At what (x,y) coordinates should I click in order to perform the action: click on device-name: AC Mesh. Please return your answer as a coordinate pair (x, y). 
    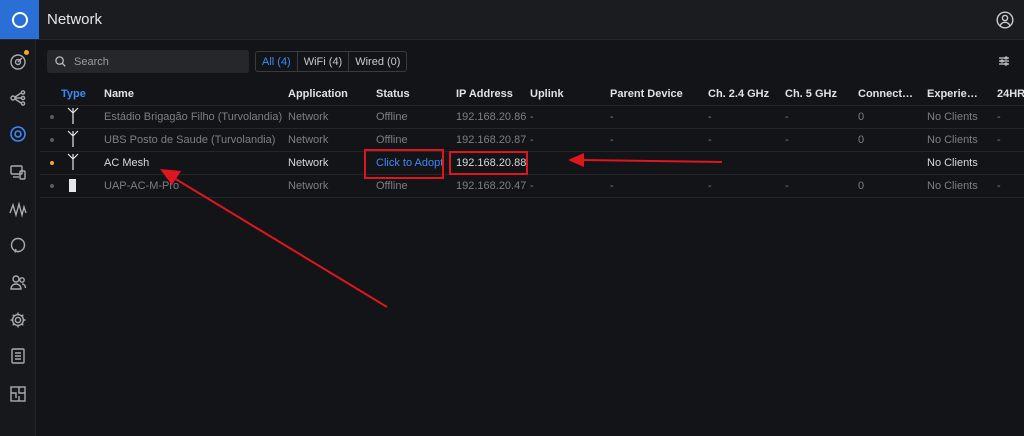
    Looking at the image, I should click on (127, 163).